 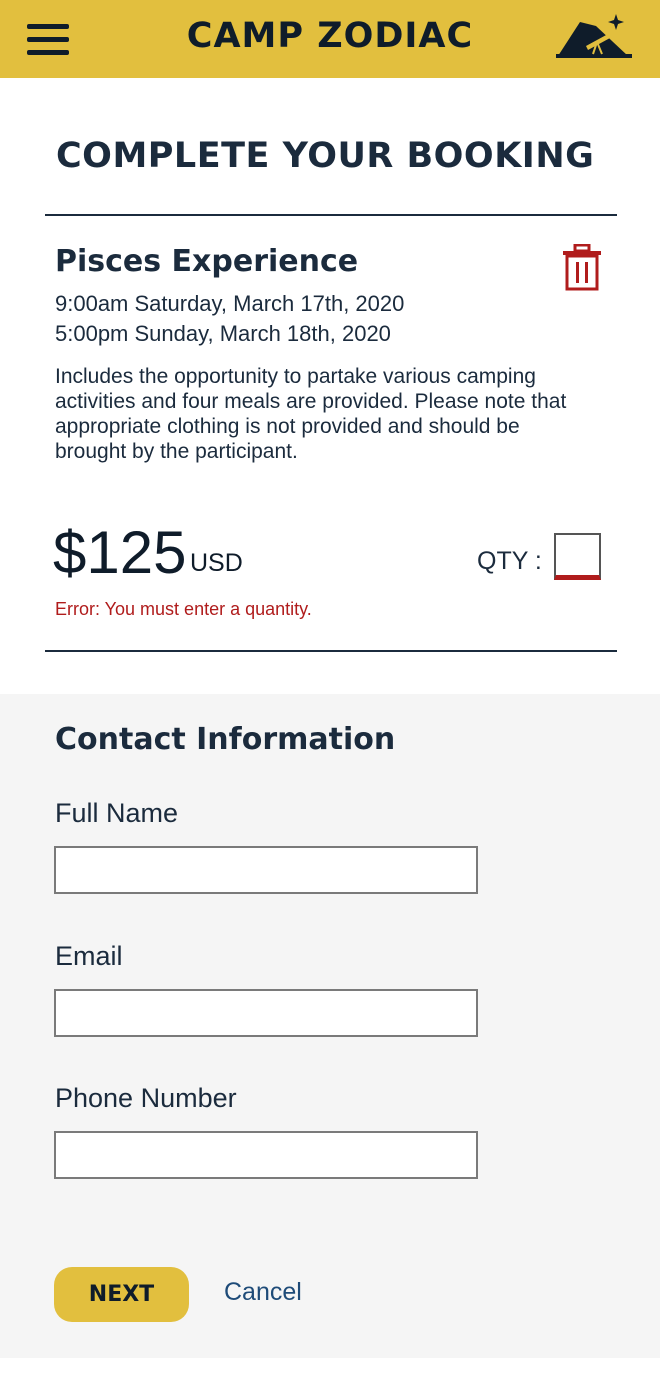 What do you see at coordinates (266, 1155) in the screenshot?
I see `phone-field` at bounding box center [266, 1155].